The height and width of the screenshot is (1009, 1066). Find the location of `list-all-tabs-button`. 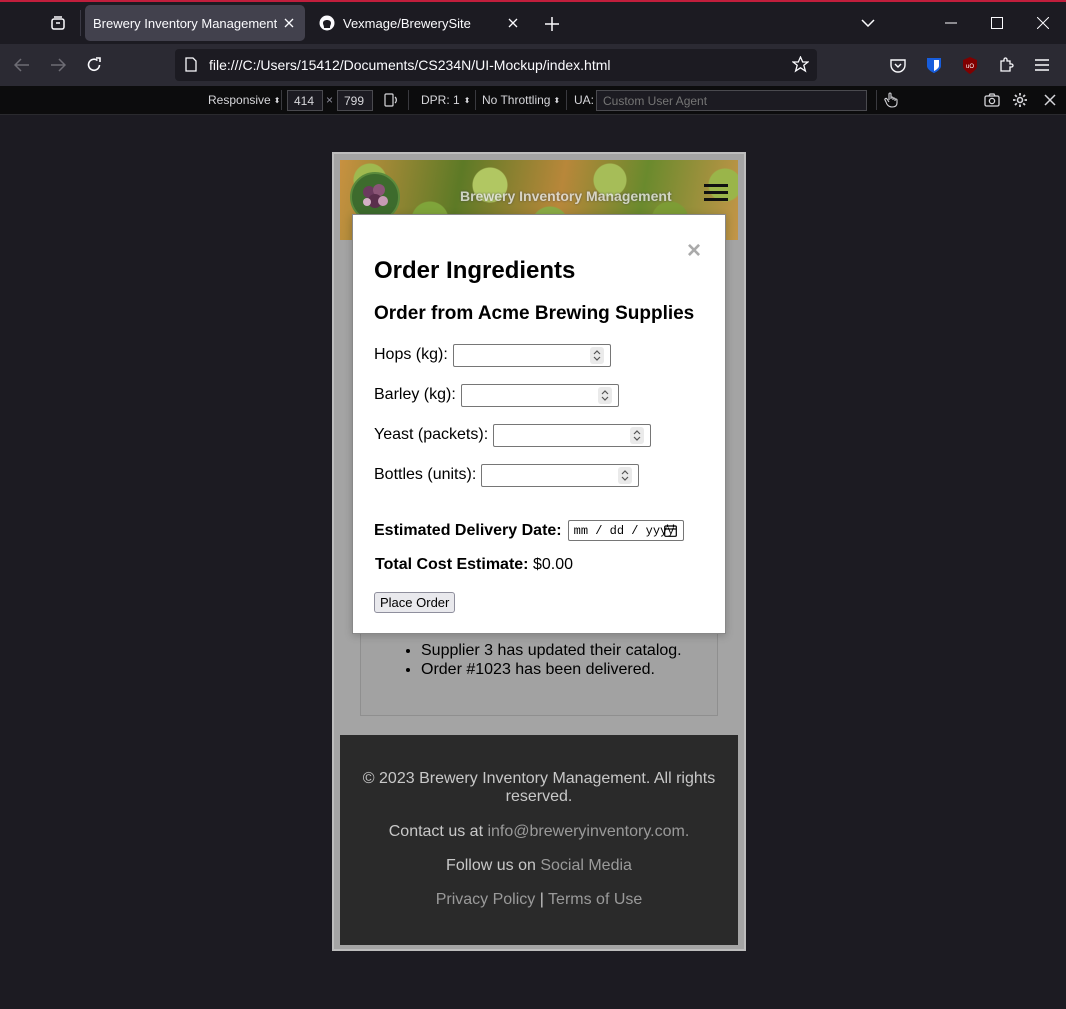

list-all-tabs-button is located at coordinates (868, 23).